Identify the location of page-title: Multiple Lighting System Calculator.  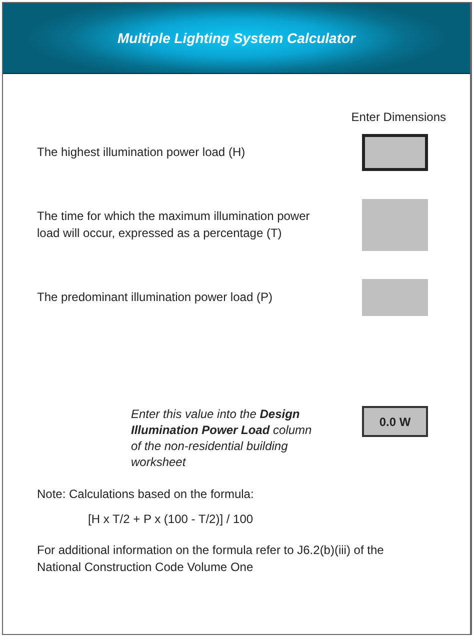
(236, 38).